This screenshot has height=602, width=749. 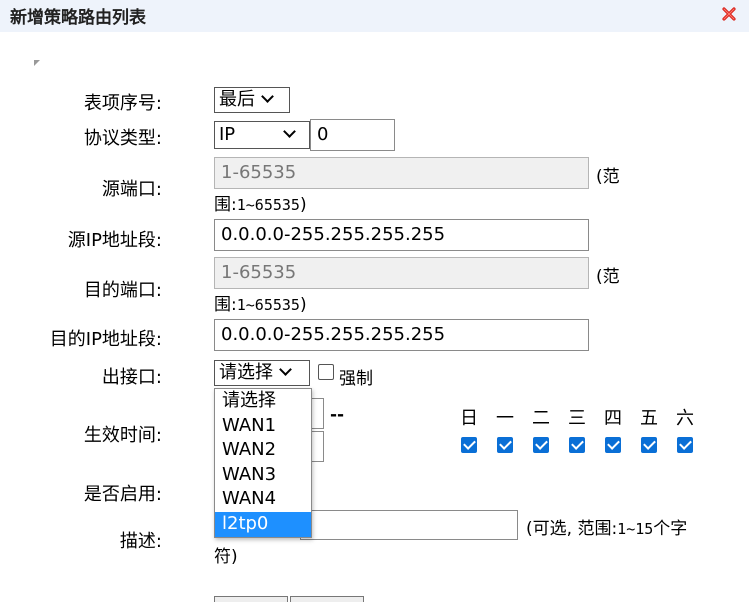 I want to click on desc-note-line2: 符), so click(x=226, y=557).